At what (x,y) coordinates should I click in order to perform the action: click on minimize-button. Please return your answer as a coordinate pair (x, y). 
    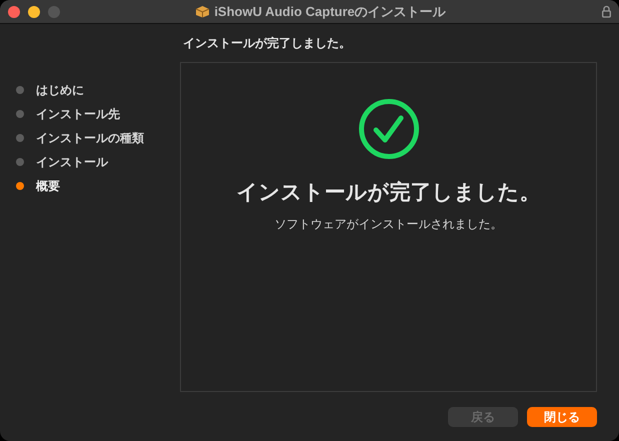
    Looking at the image, I should click on (34, 12).